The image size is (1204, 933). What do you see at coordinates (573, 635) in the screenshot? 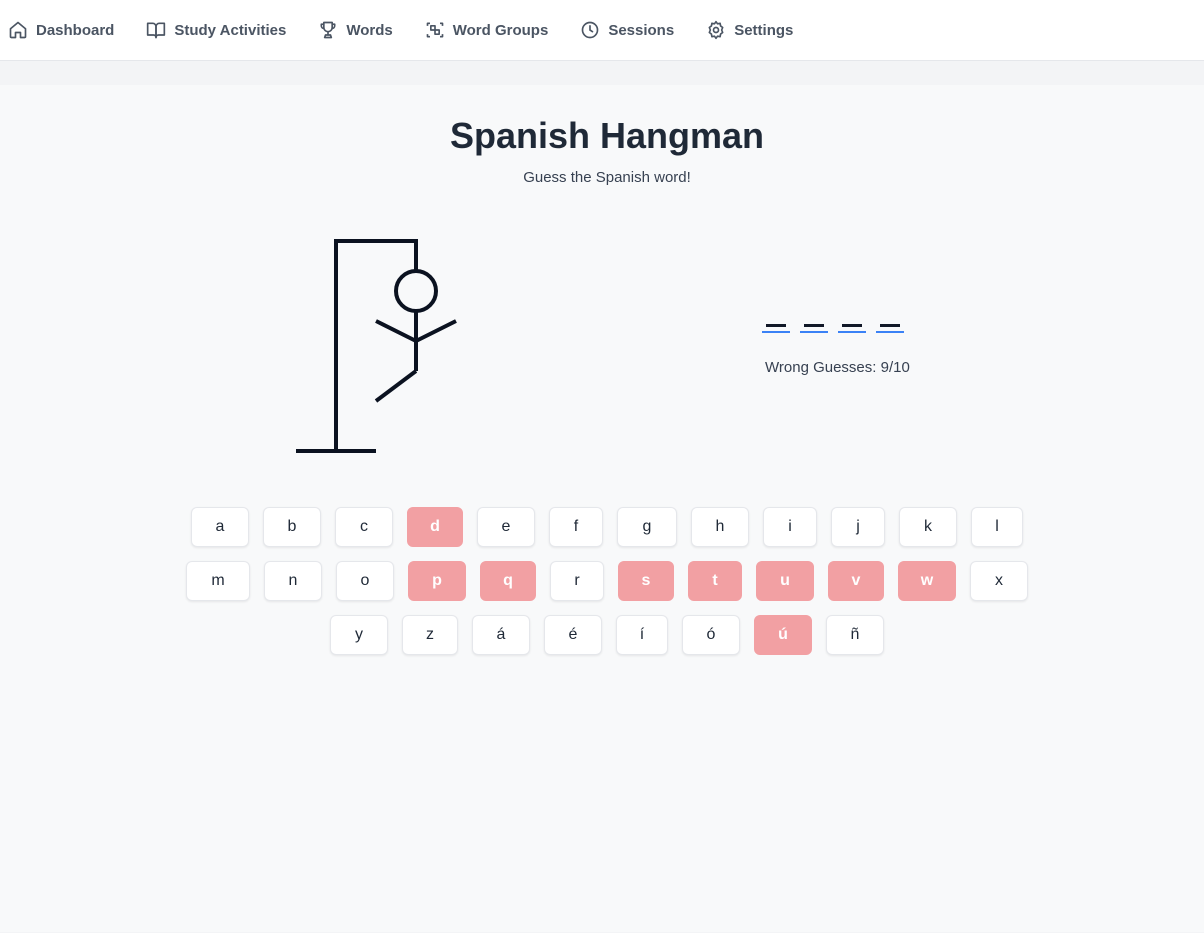
I see `letter-key-é: é` at bounding box center [573, 635].